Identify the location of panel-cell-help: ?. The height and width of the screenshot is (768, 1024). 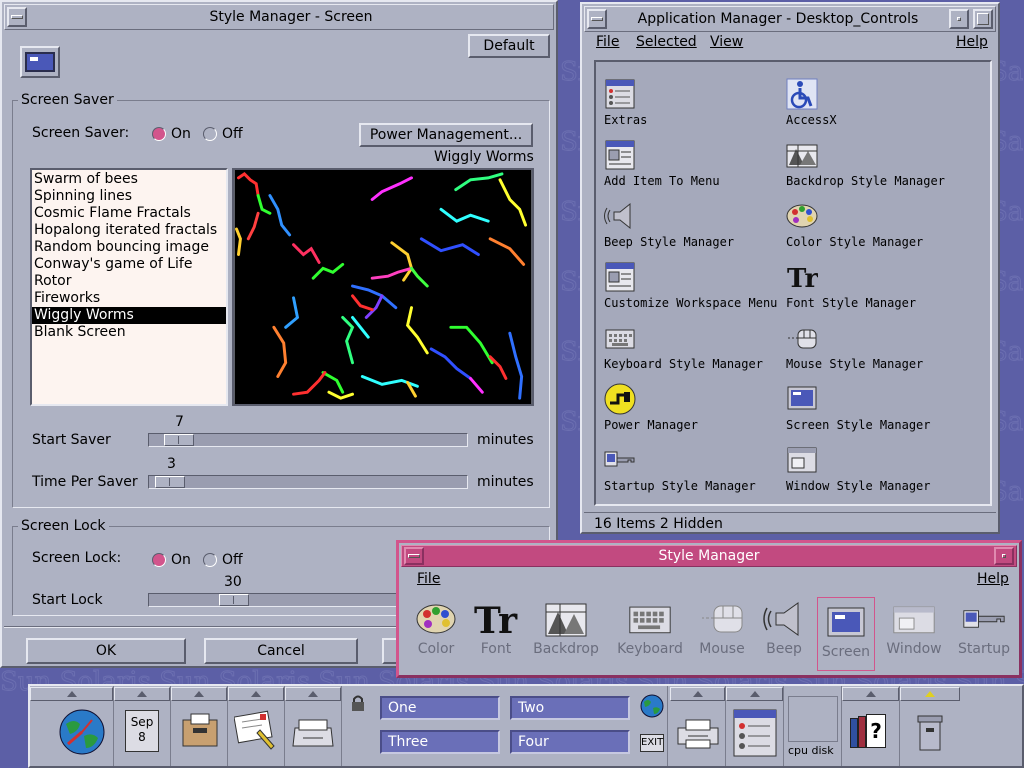
(871, 726).